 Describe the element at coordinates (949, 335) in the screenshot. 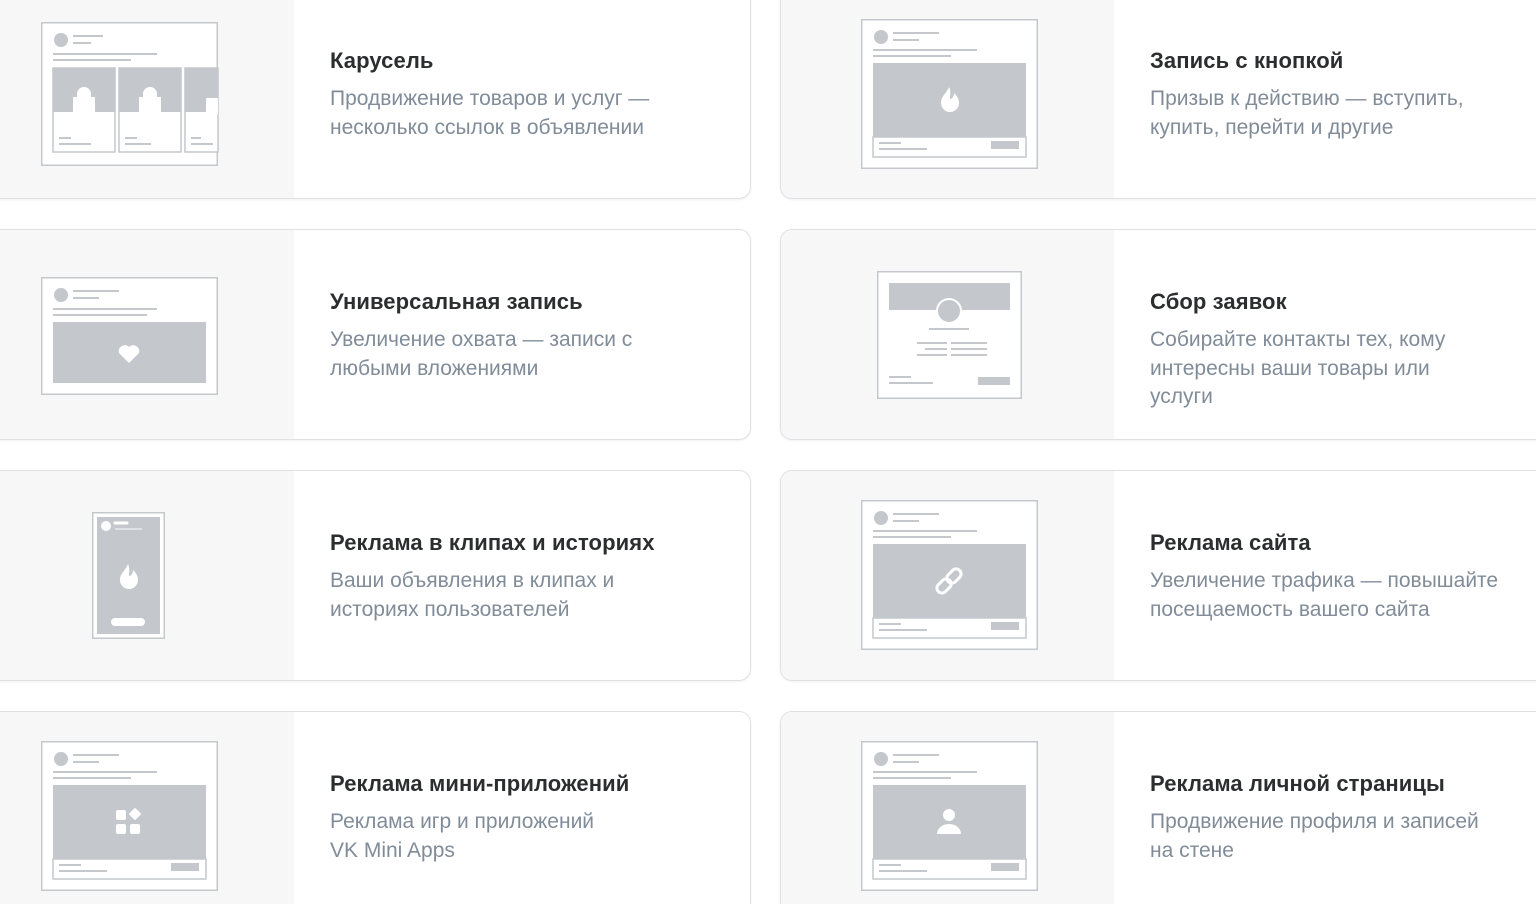

I see `lead-form-preview-icon` at that location.